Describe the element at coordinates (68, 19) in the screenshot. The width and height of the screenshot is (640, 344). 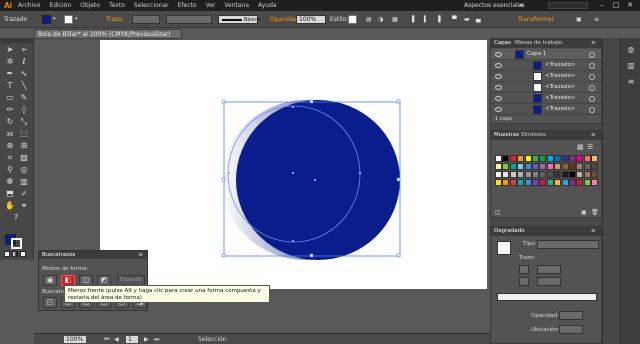
I see `stroke-swatch` at that location.